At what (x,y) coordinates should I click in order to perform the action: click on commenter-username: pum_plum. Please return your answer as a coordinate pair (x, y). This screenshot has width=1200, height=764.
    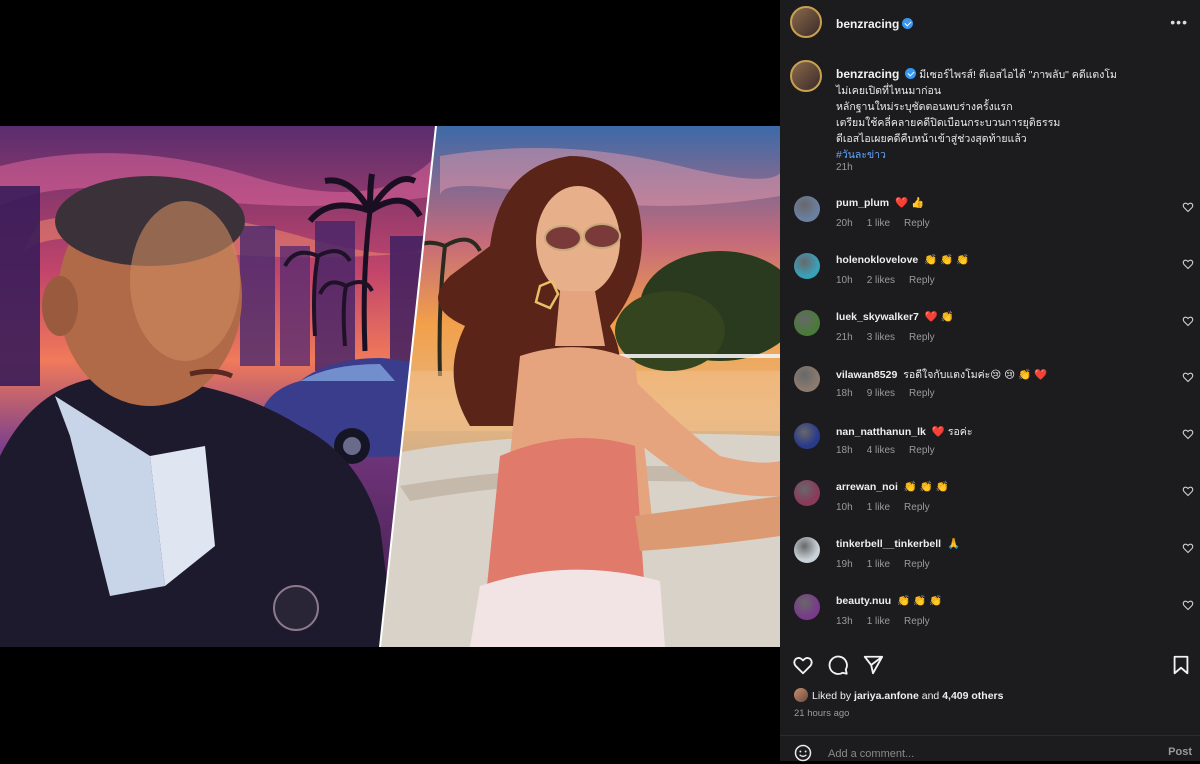
    Looking at the image, I should click on (862, 203).